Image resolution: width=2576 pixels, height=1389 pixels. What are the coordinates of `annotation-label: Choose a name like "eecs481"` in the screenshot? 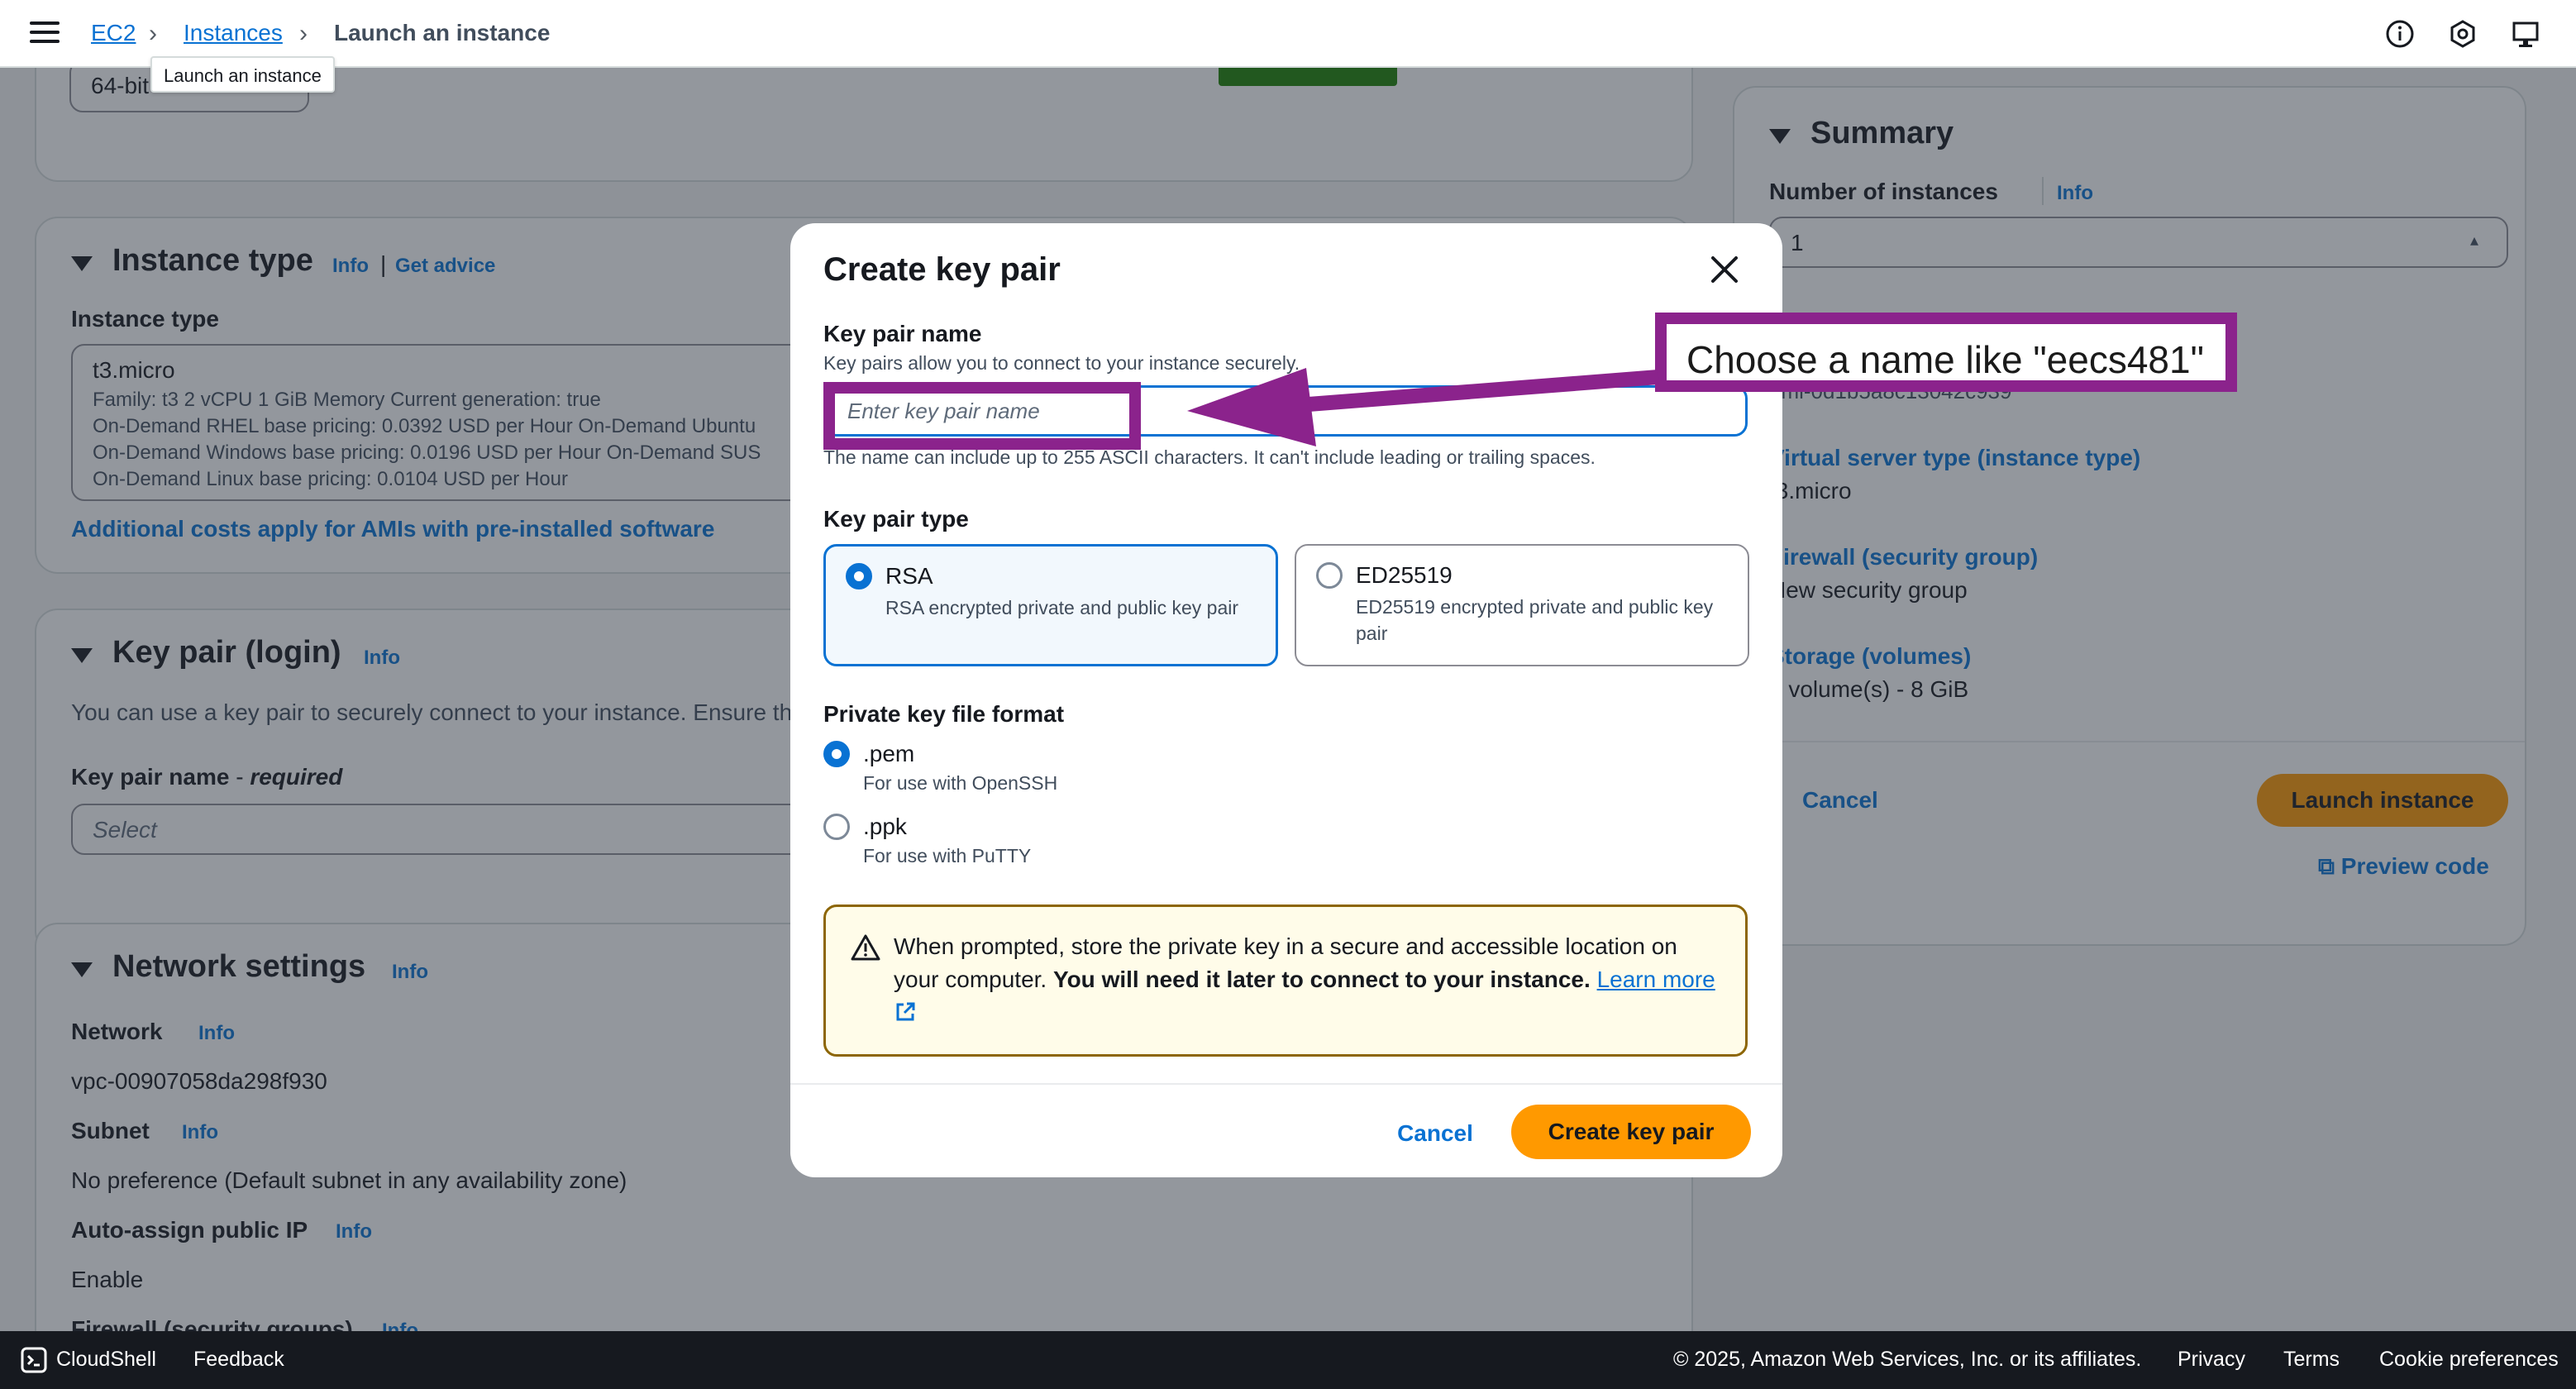 It's located at (1946, 352).